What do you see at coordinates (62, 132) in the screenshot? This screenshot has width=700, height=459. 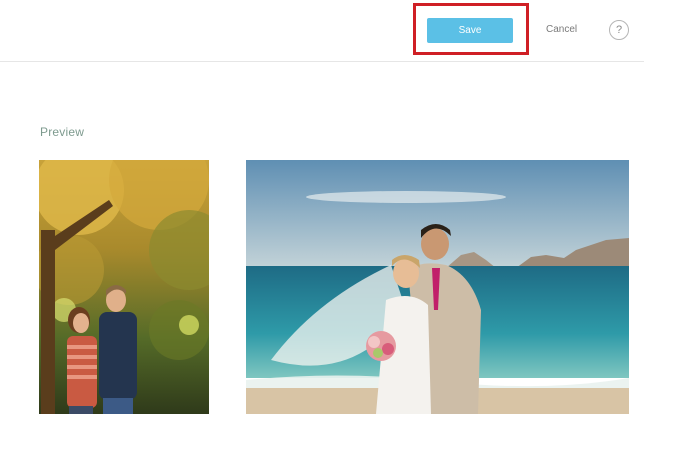 I see `preview-heading: Preview` at bounding box center [62, 132].